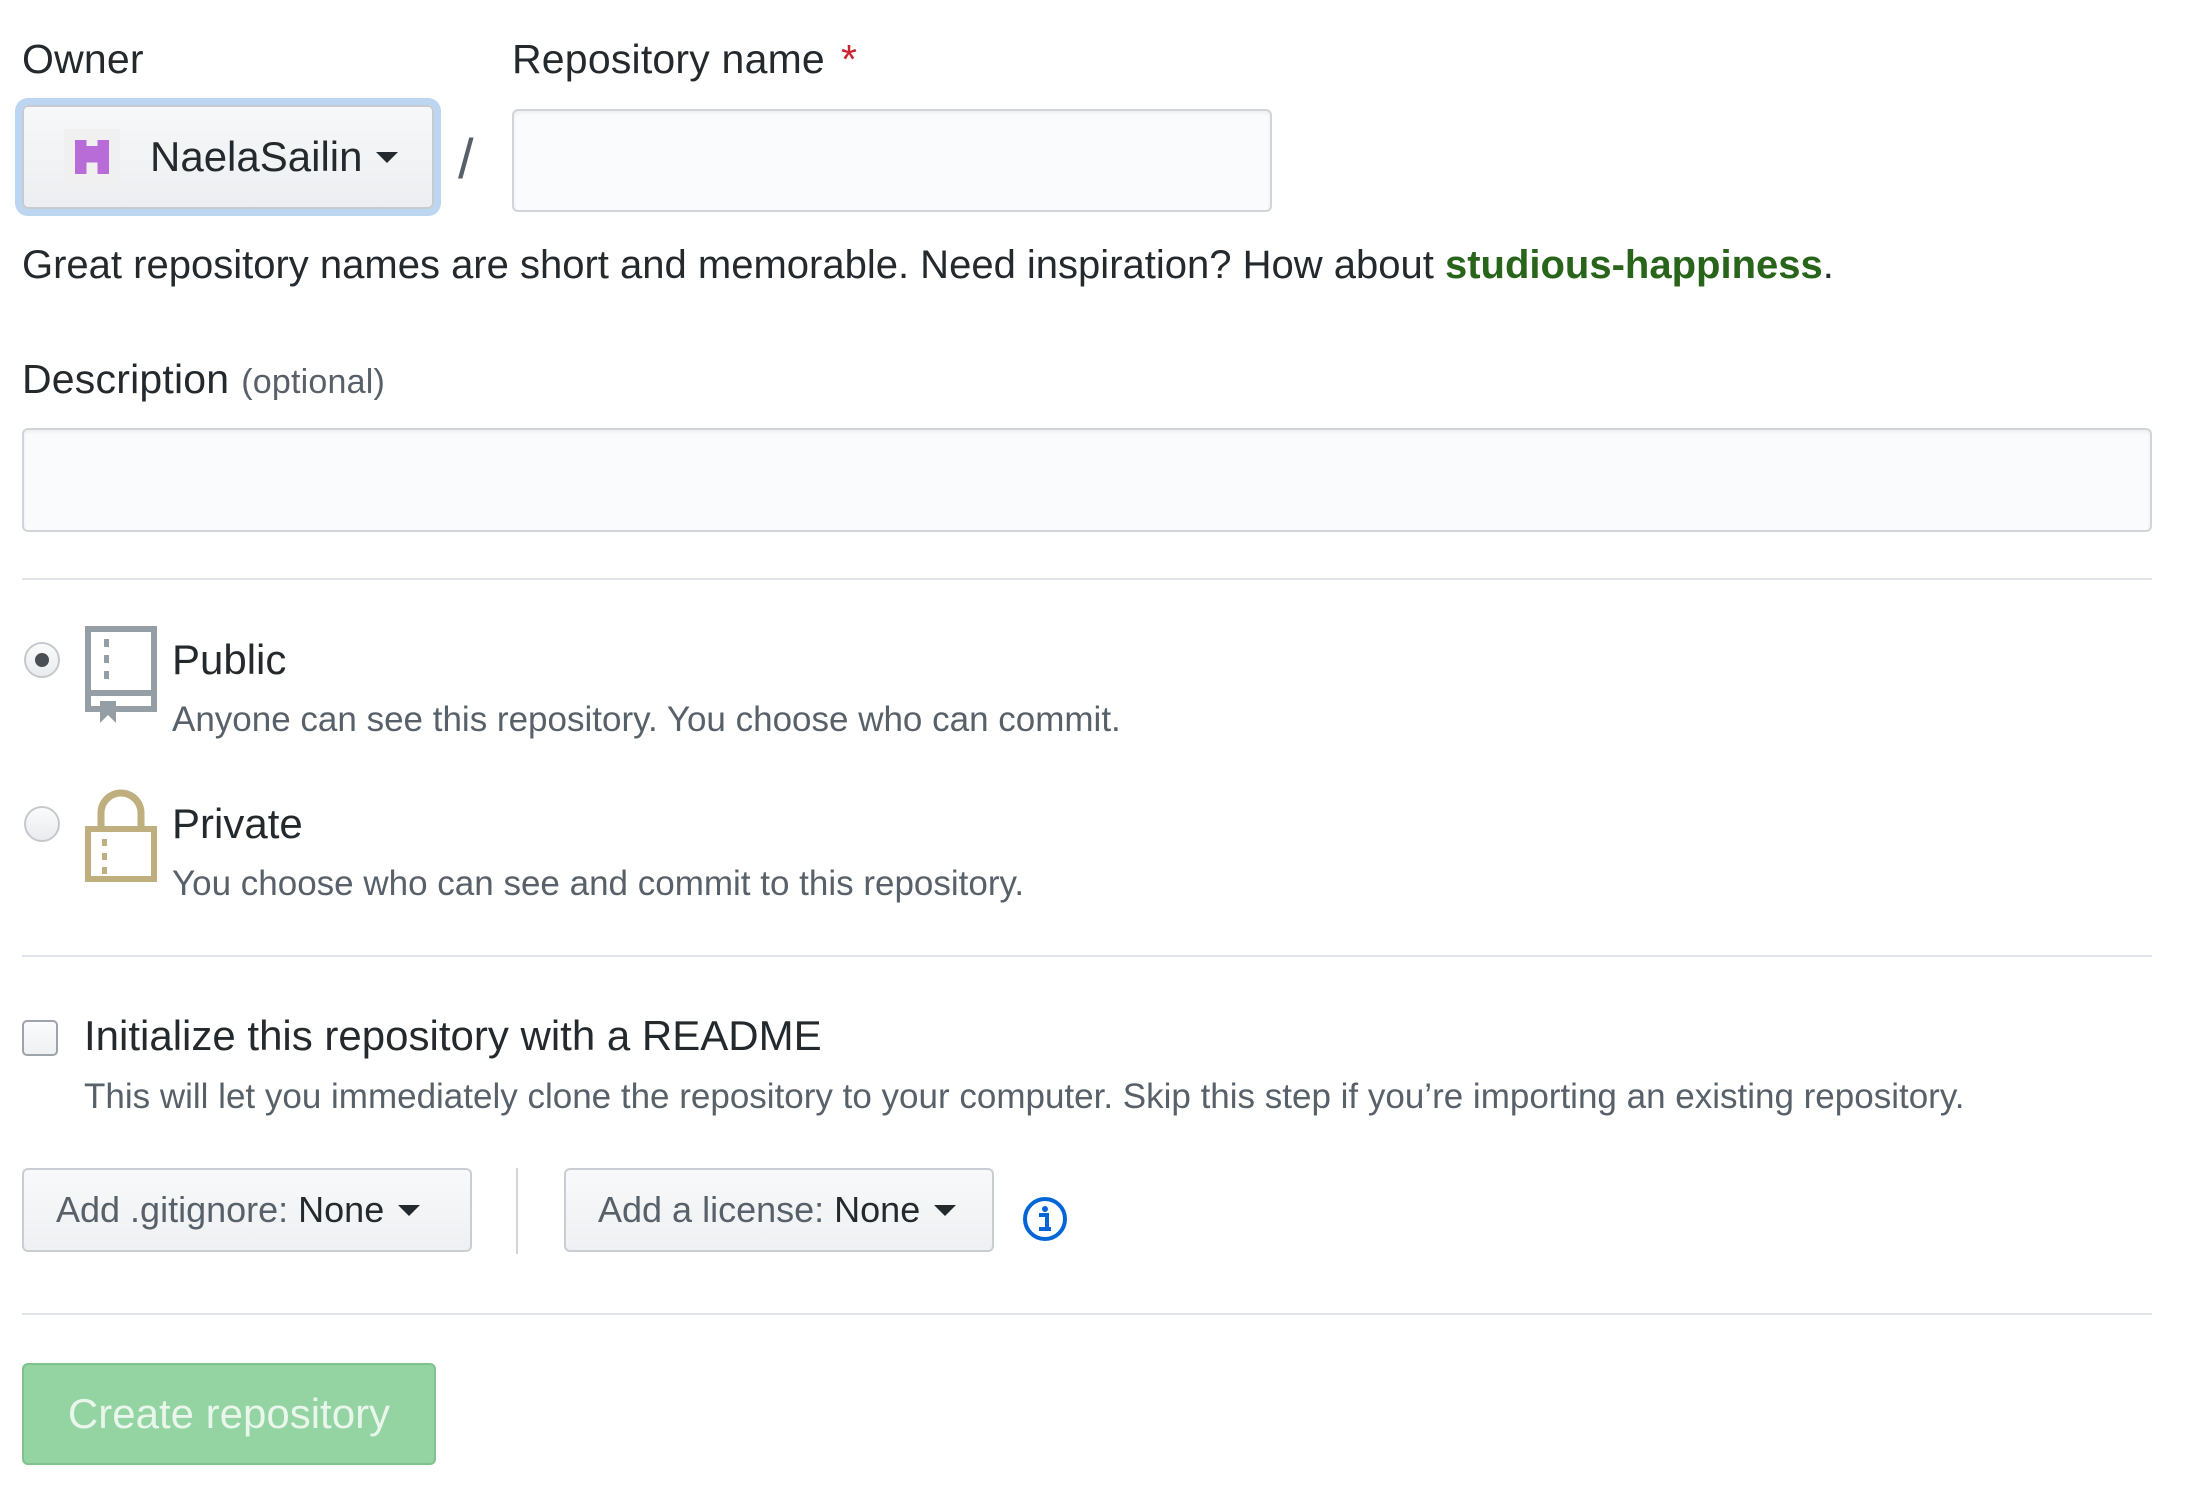 Image resolution: width=2186 pixels, height=1492 pixels. I want to click on repository-name-label: Repository name *, so click(684, 59).